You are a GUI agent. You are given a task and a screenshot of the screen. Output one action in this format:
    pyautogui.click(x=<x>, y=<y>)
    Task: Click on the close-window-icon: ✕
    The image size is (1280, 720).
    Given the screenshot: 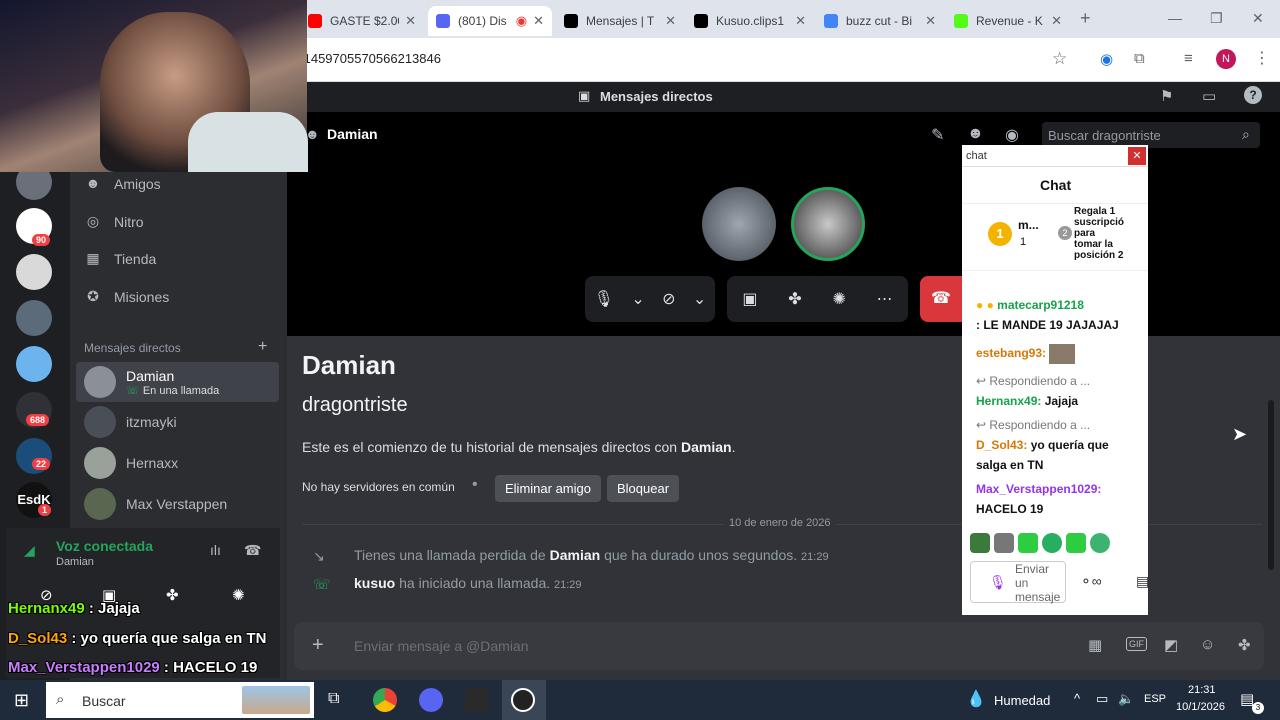 What is the action you would take?
    pyautogui.click(x=1258, y=18)
    